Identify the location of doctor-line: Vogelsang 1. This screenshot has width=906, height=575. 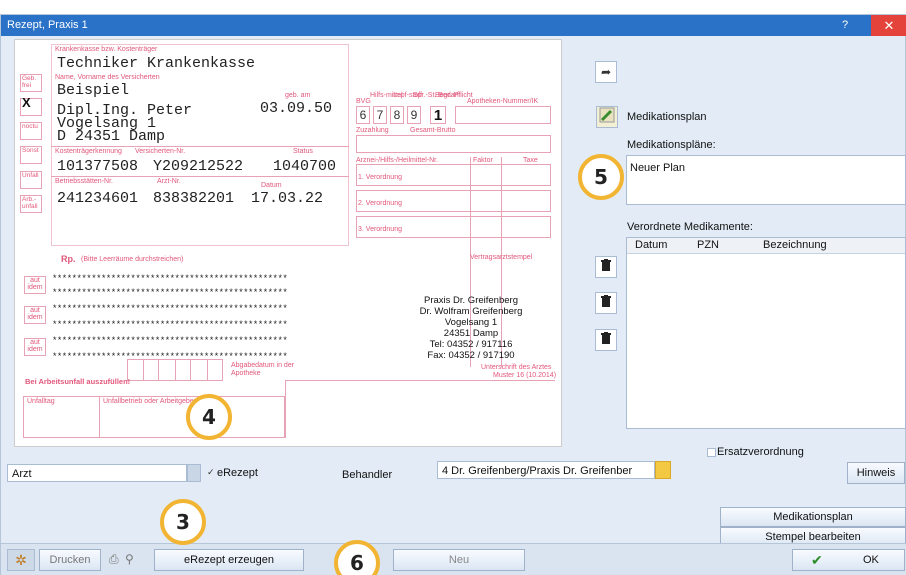
(471, 322).